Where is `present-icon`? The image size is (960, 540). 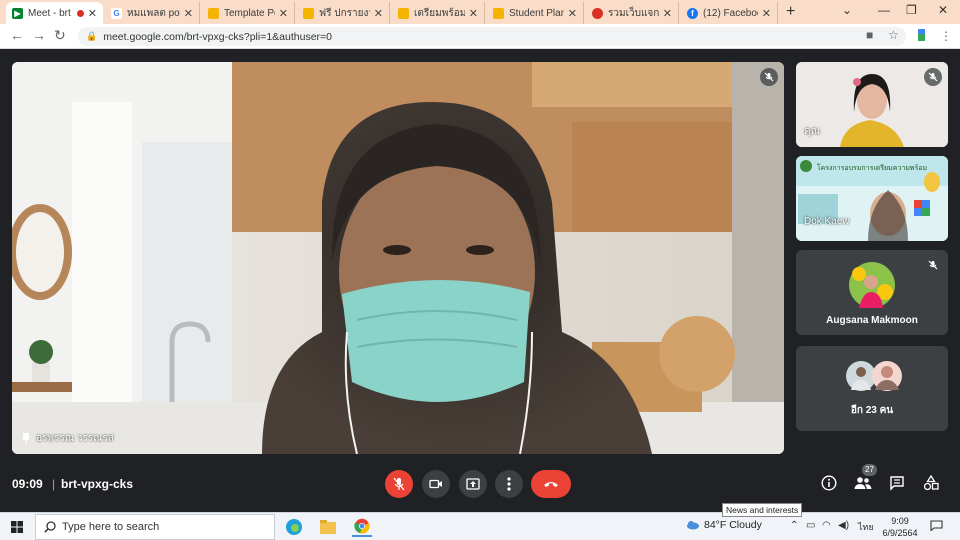 present-icon is located at coordinates (473, 484).